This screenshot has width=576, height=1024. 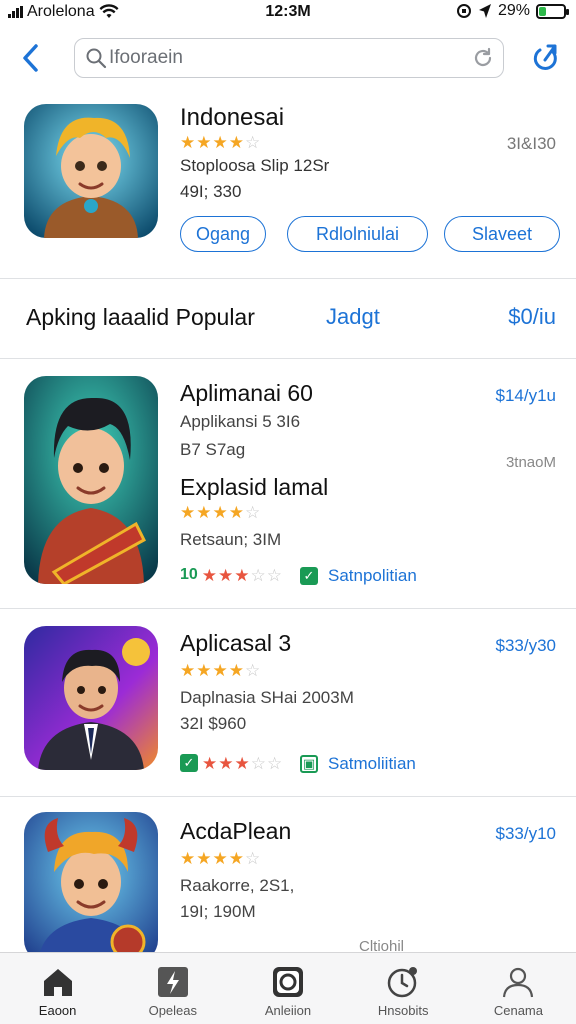 What do you see at coordinates (267, 697) in the screenshot?
I see `app-subtitle: Daplnasia SHai 2003M` at bounding box center [267, 697].